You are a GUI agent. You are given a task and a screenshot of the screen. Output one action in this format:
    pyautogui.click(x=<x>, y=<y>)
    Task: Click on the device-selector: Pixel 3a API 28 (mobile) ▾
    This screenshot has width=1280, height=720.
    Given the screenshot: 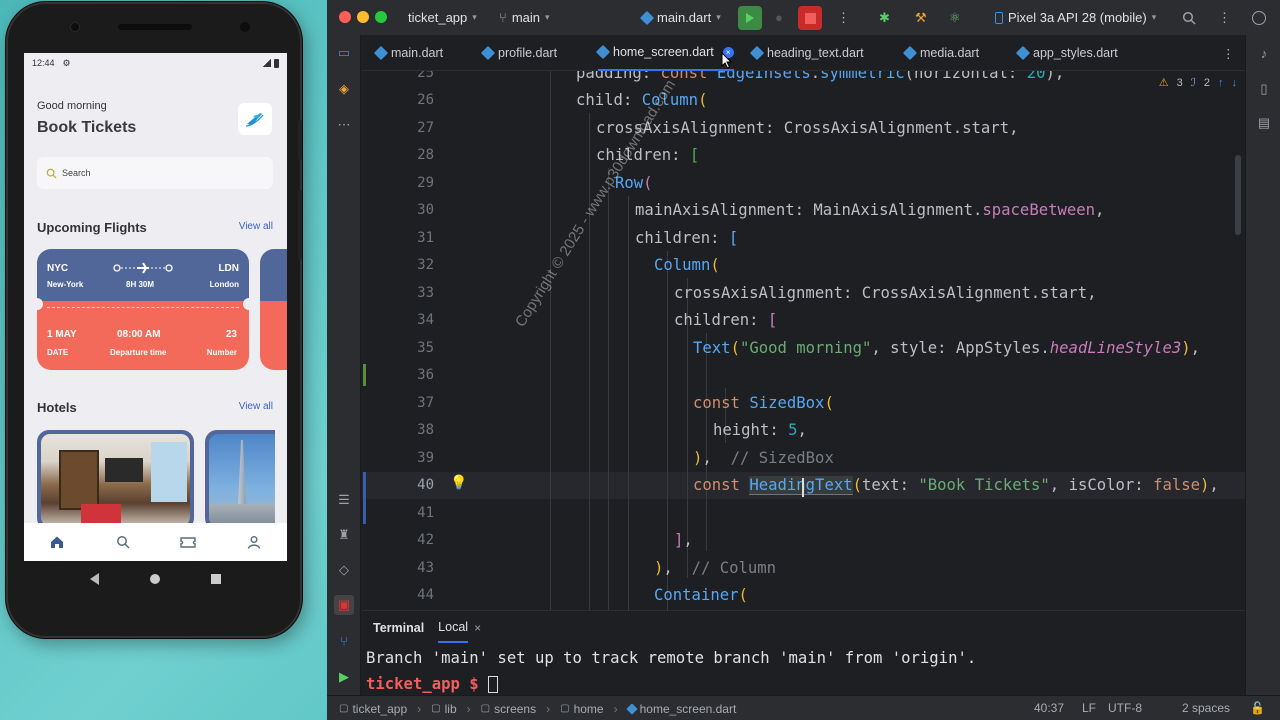 What is the action you would take?
    pyautogui.click(x=1075, y=17)
    